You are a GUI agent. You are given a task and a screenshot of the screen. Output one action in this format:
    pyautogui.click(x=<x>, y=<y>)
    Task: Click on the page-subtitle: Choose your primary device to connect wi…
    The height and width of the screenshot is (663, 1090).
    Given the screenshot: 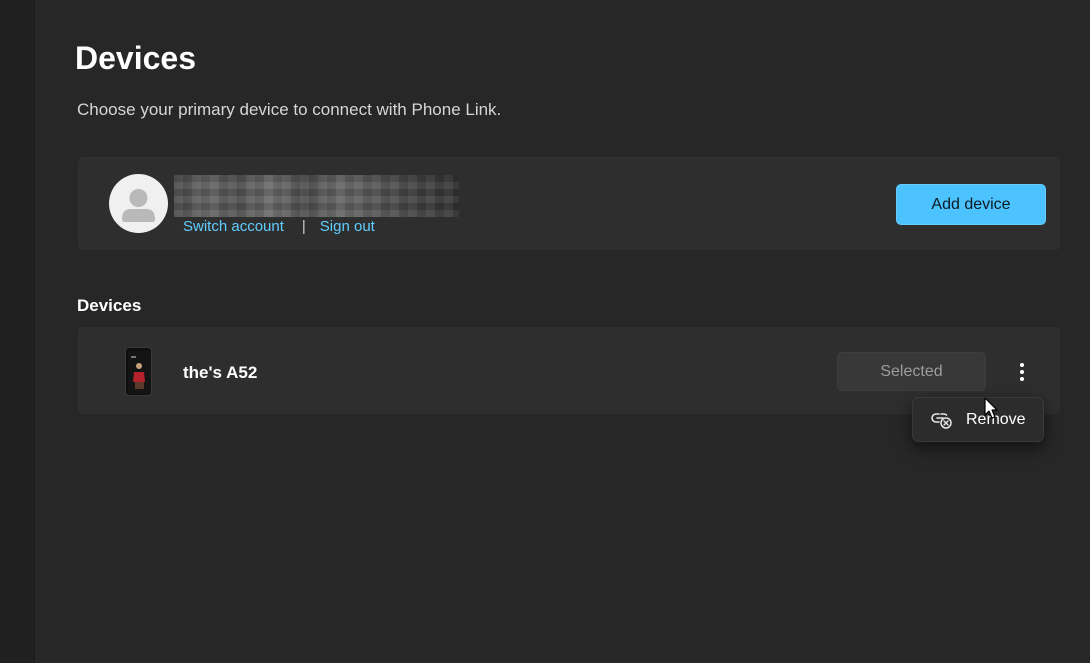 What is the action you would take?
    pyautogui.click(x=289, y=109)
    